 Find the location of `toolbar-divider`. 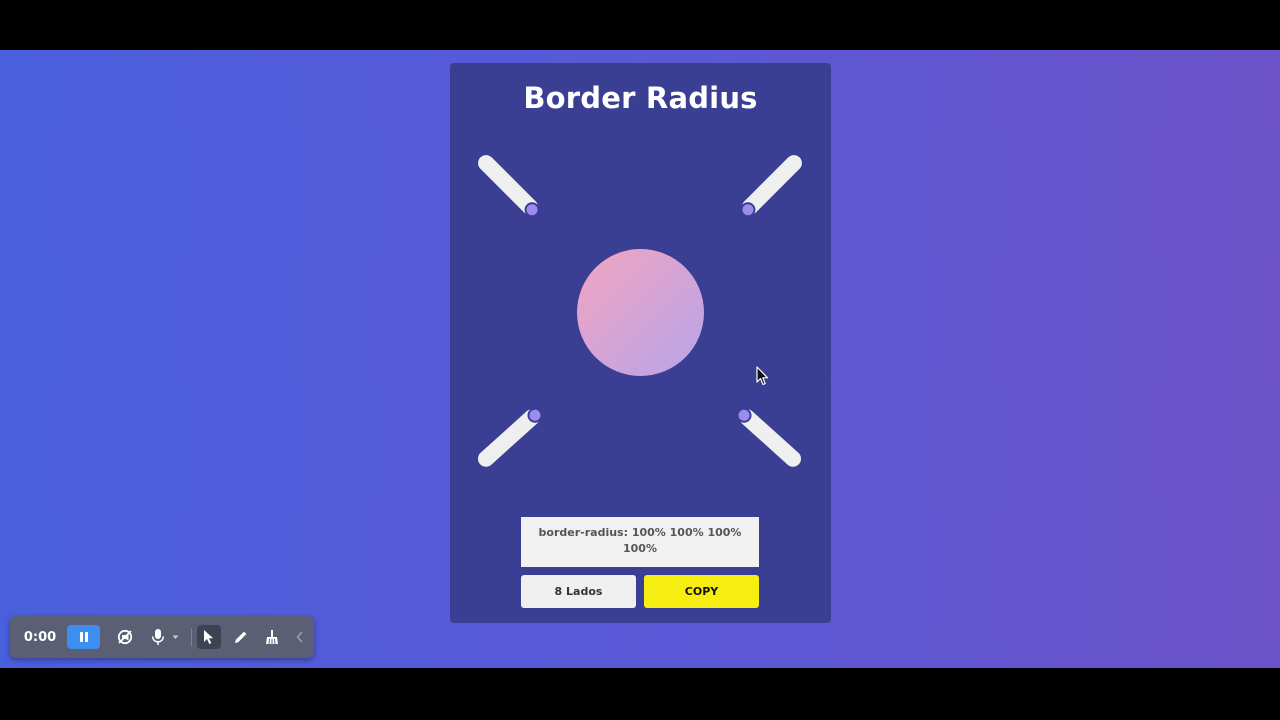

toolbar-divider is located at coordinates (191, 637).